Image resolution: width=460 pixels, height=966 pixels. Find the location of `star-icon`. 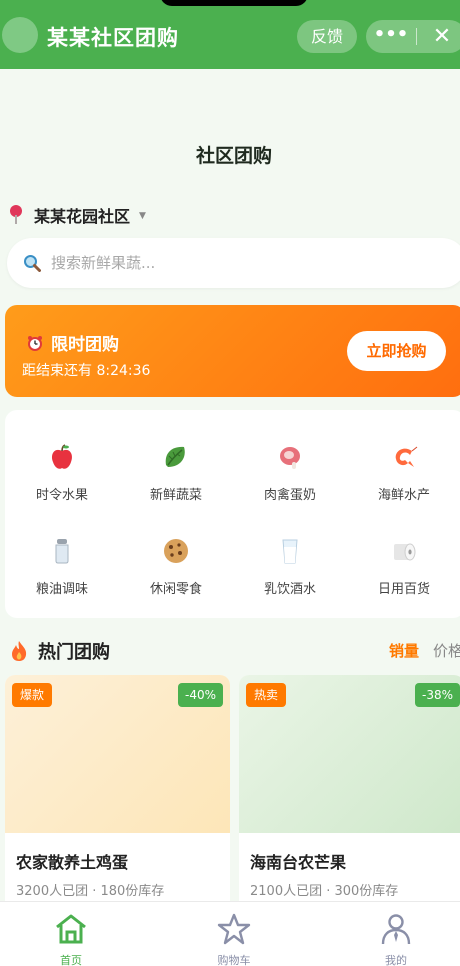

star-icon is located at coordinates (234, 929).